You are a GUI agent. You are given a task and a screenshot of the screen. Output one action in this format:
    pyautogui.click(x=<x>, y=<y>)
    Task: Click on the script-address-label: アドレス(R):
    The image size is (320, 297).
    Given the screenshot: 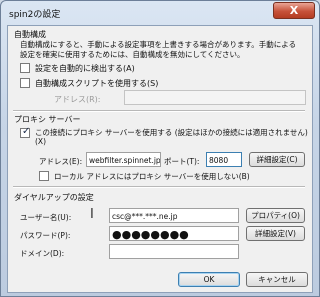 What is the action you would take?
    pyautogui.click(x=77, y=99)
    